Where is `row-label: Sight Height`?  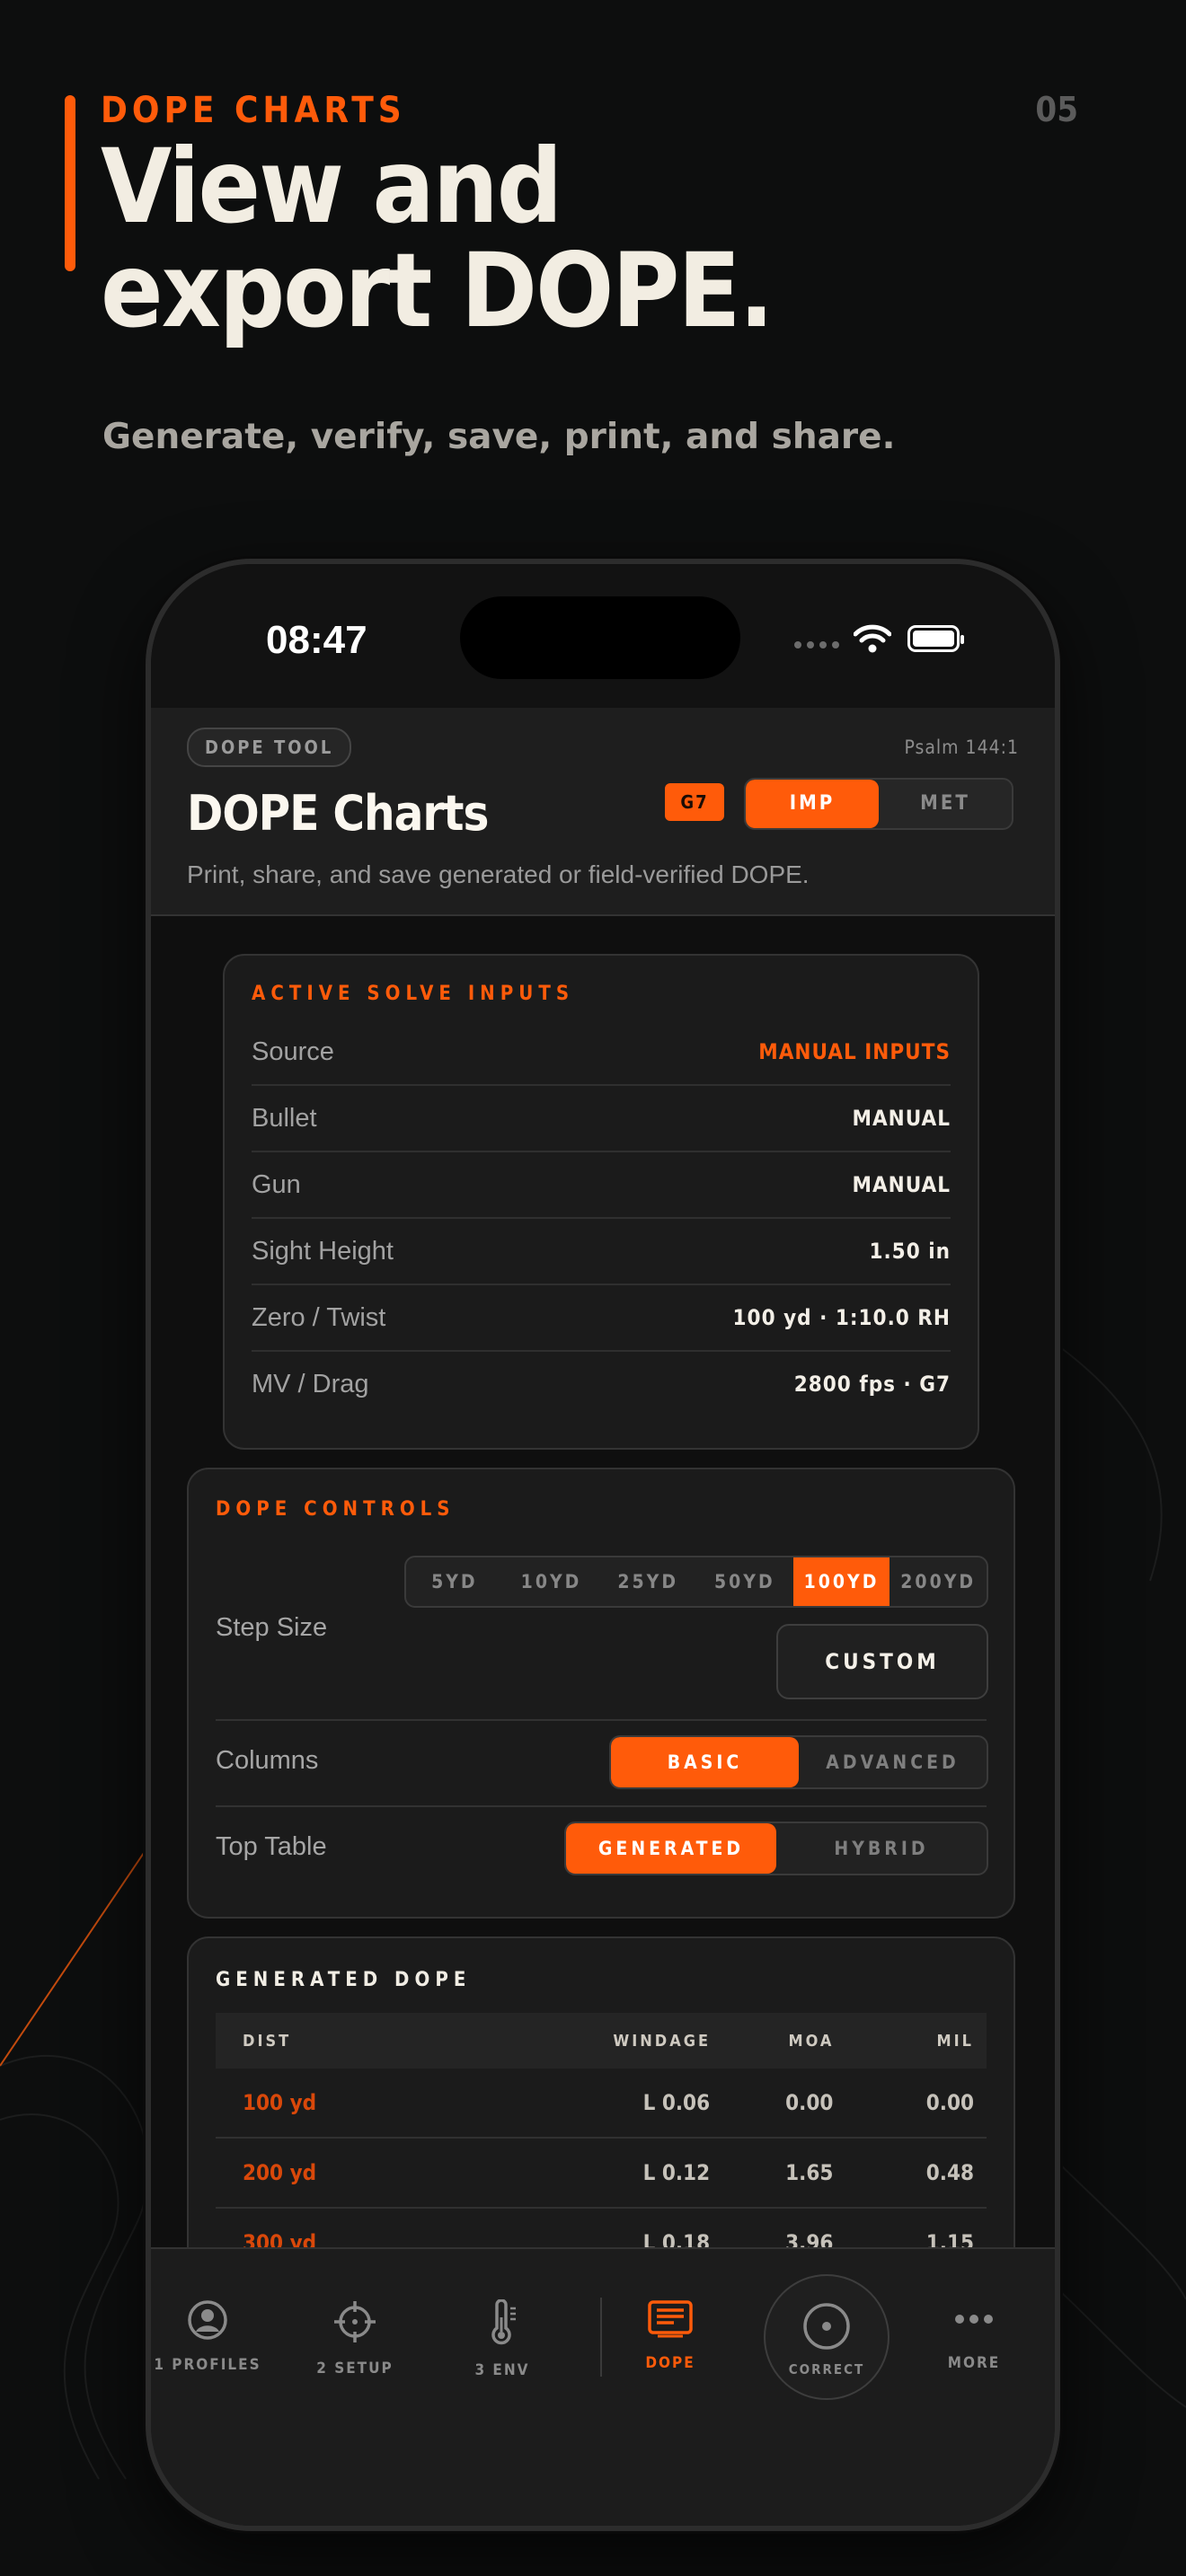
row-label: Sight Height is located at coordinates (323, 1251).